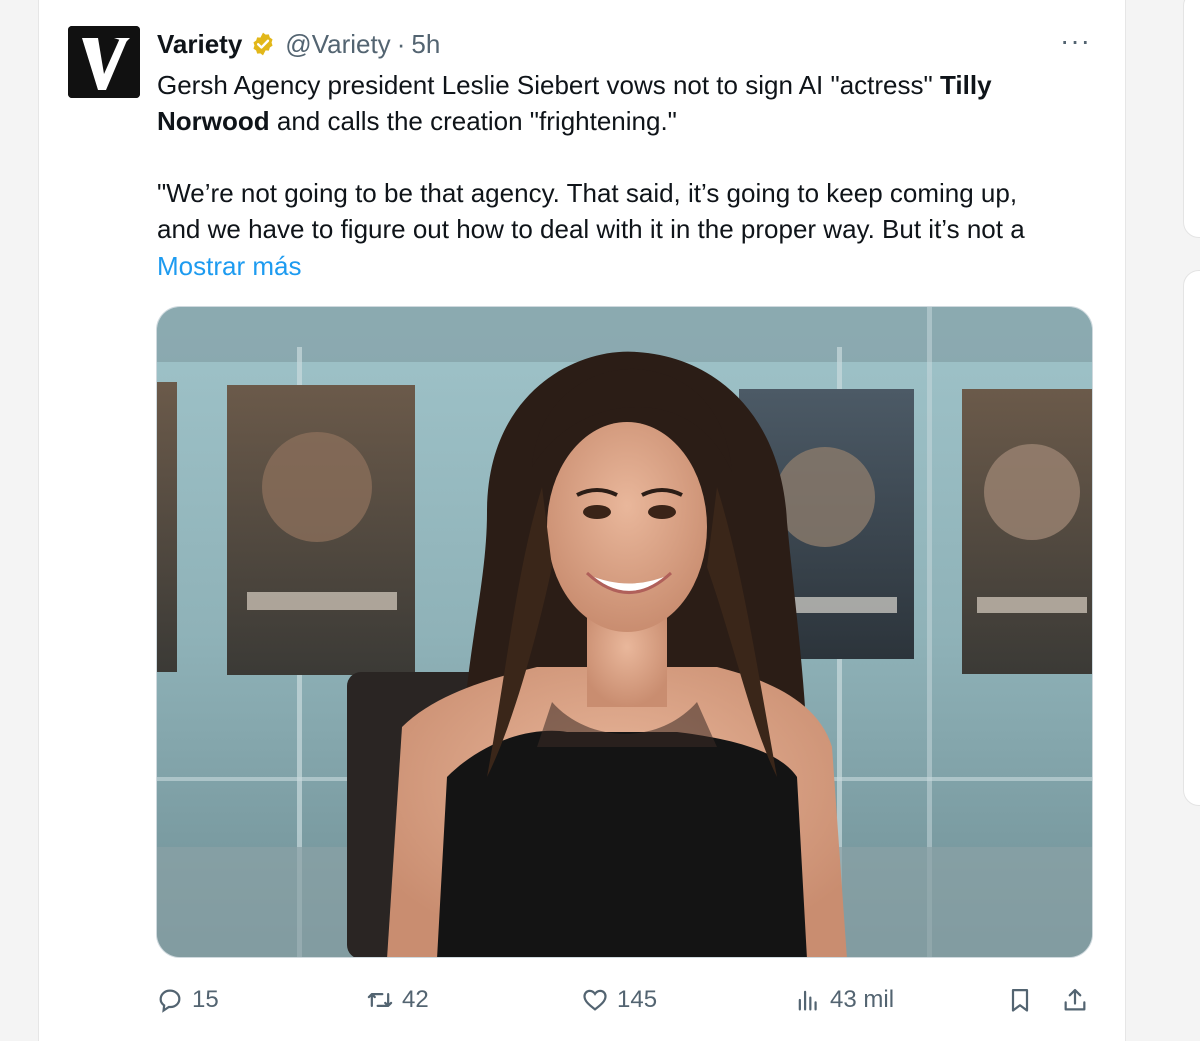  I want to click on like-button: 145, so click(619, 1000).